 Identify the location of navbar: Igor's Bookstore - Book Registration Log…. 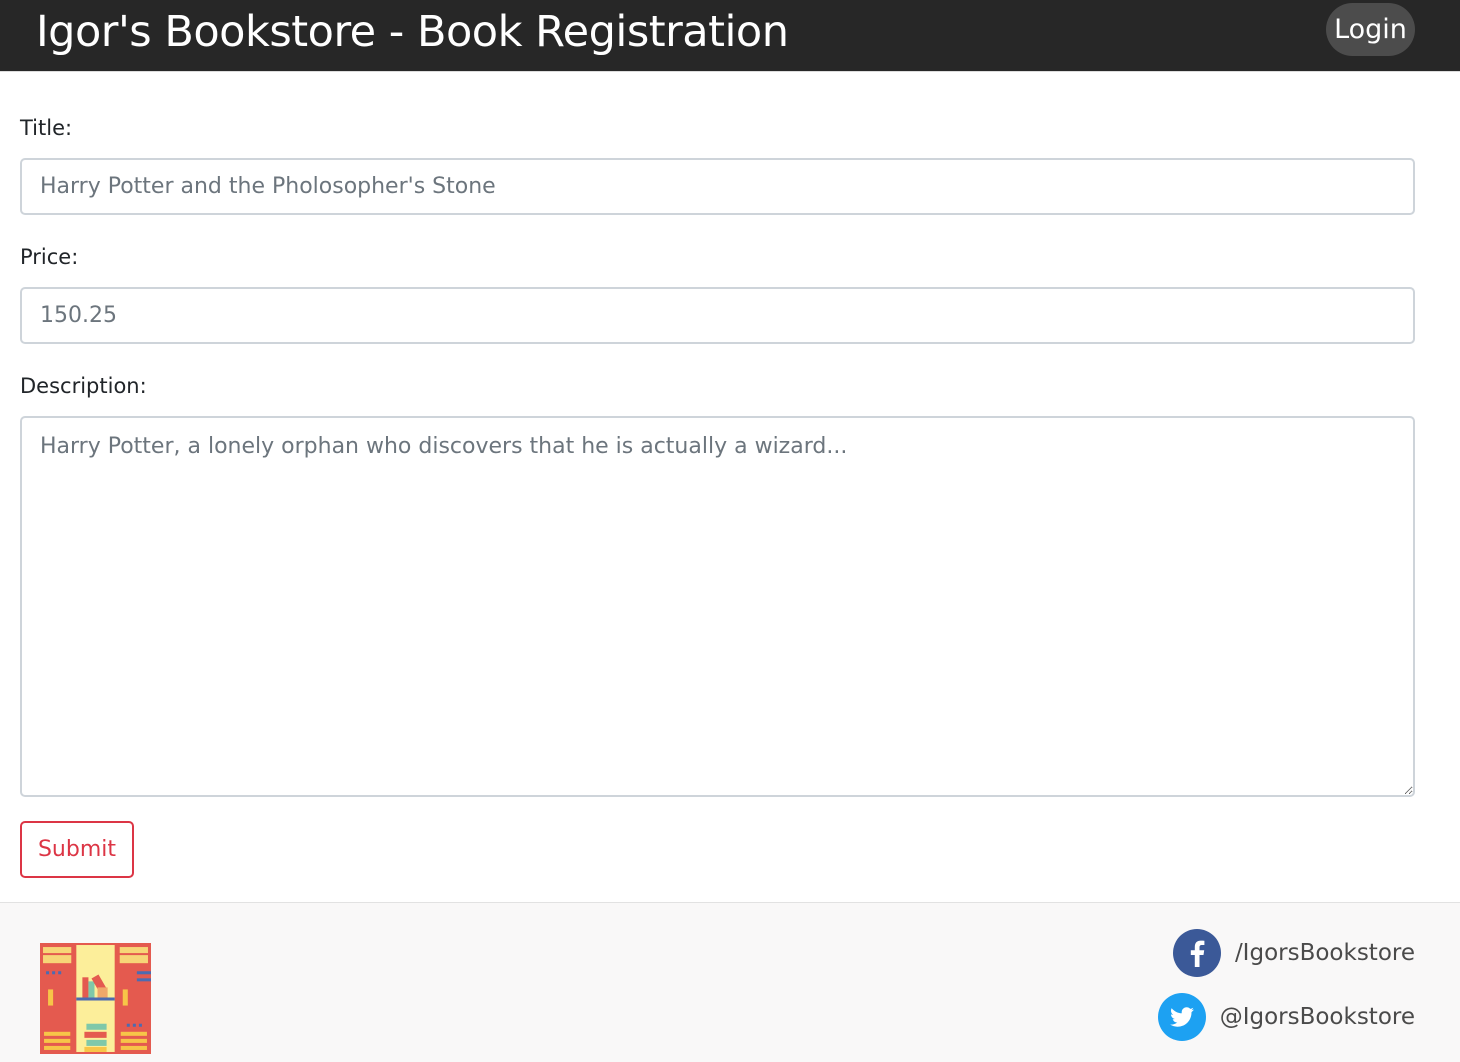
(730, 36).